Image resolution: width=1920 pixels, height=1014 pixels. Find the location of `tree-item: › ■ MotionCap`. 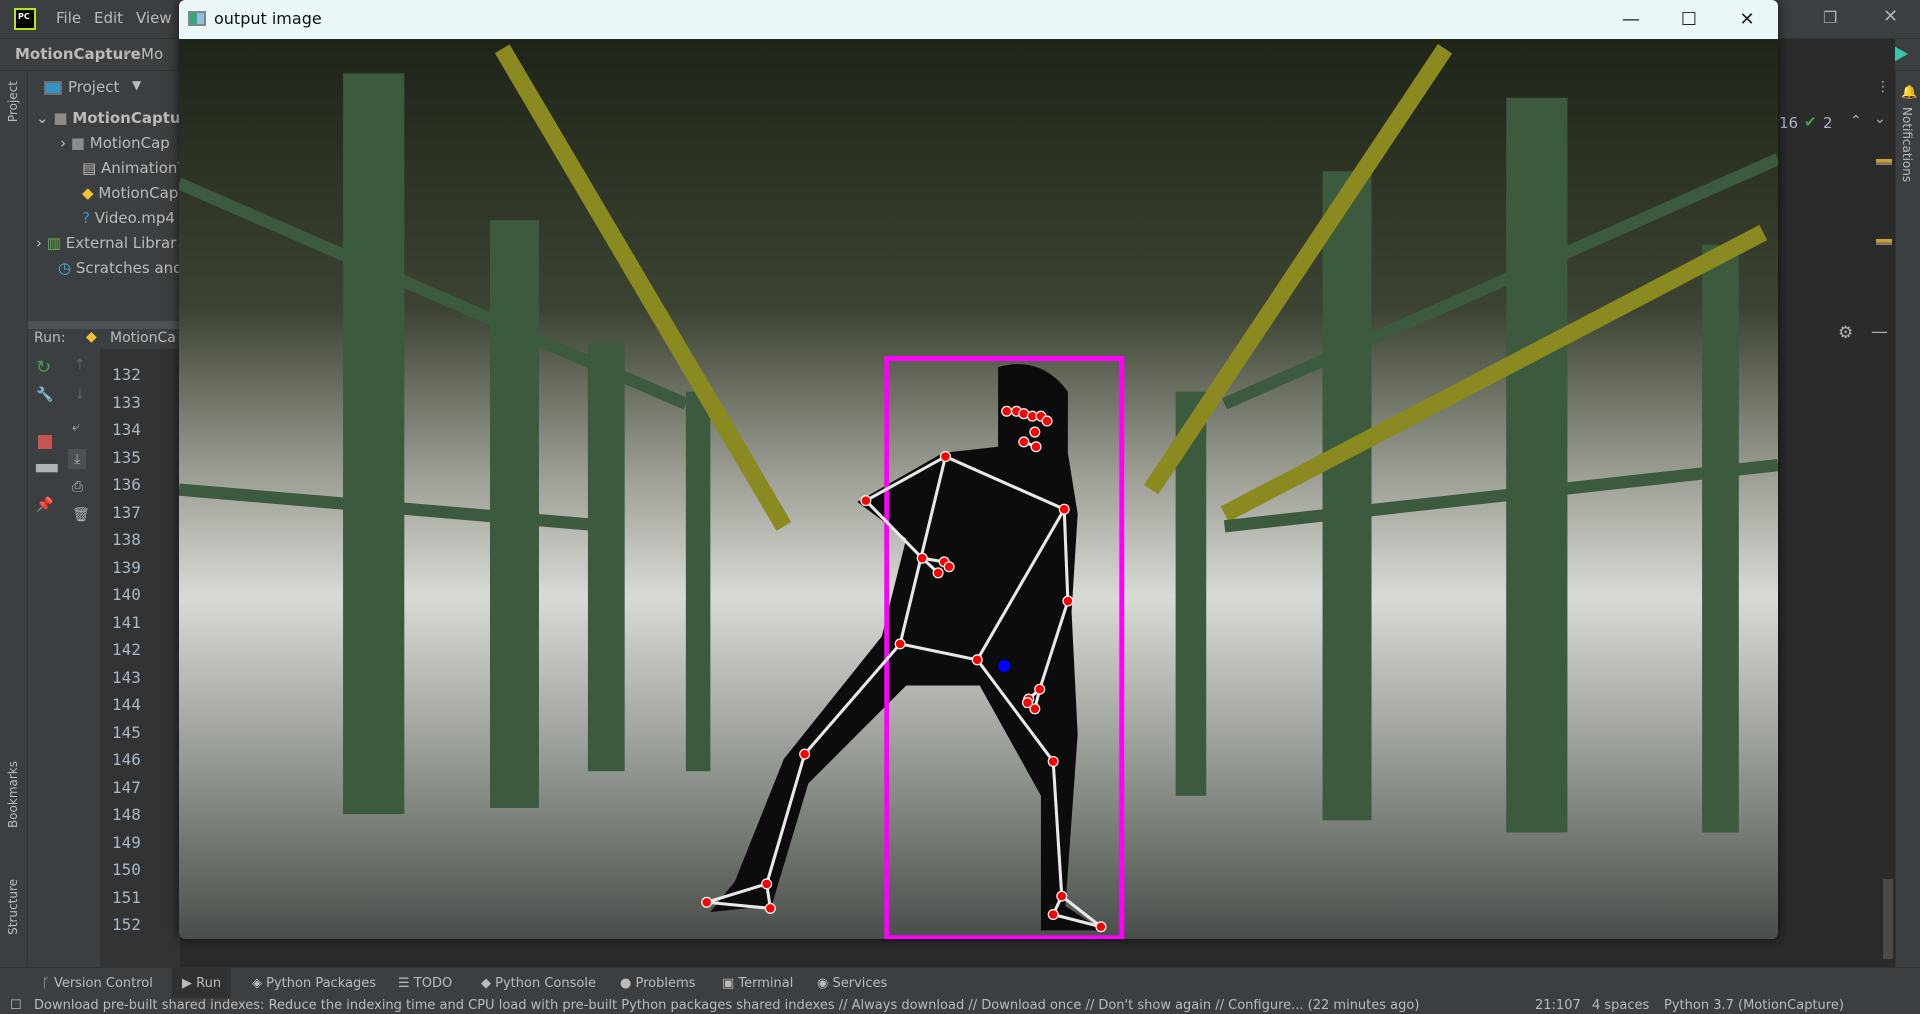

tree-item: › ■ MotionCap is located at coordinates (115, 143).